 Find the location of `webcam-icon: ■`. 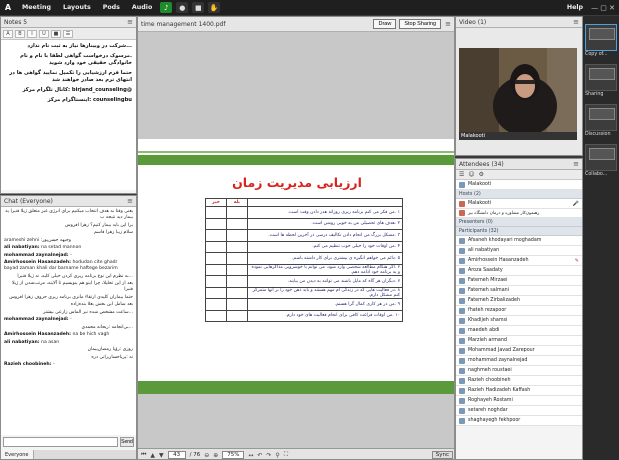

webcam-icon: ■ is located at coordinates (198, 7).